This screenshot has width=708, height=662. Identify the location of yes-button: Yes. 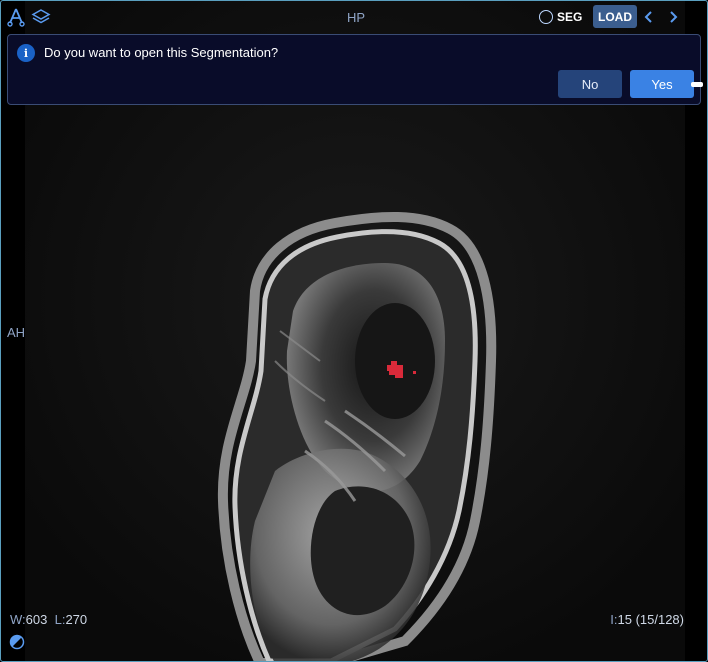
(662, 84).